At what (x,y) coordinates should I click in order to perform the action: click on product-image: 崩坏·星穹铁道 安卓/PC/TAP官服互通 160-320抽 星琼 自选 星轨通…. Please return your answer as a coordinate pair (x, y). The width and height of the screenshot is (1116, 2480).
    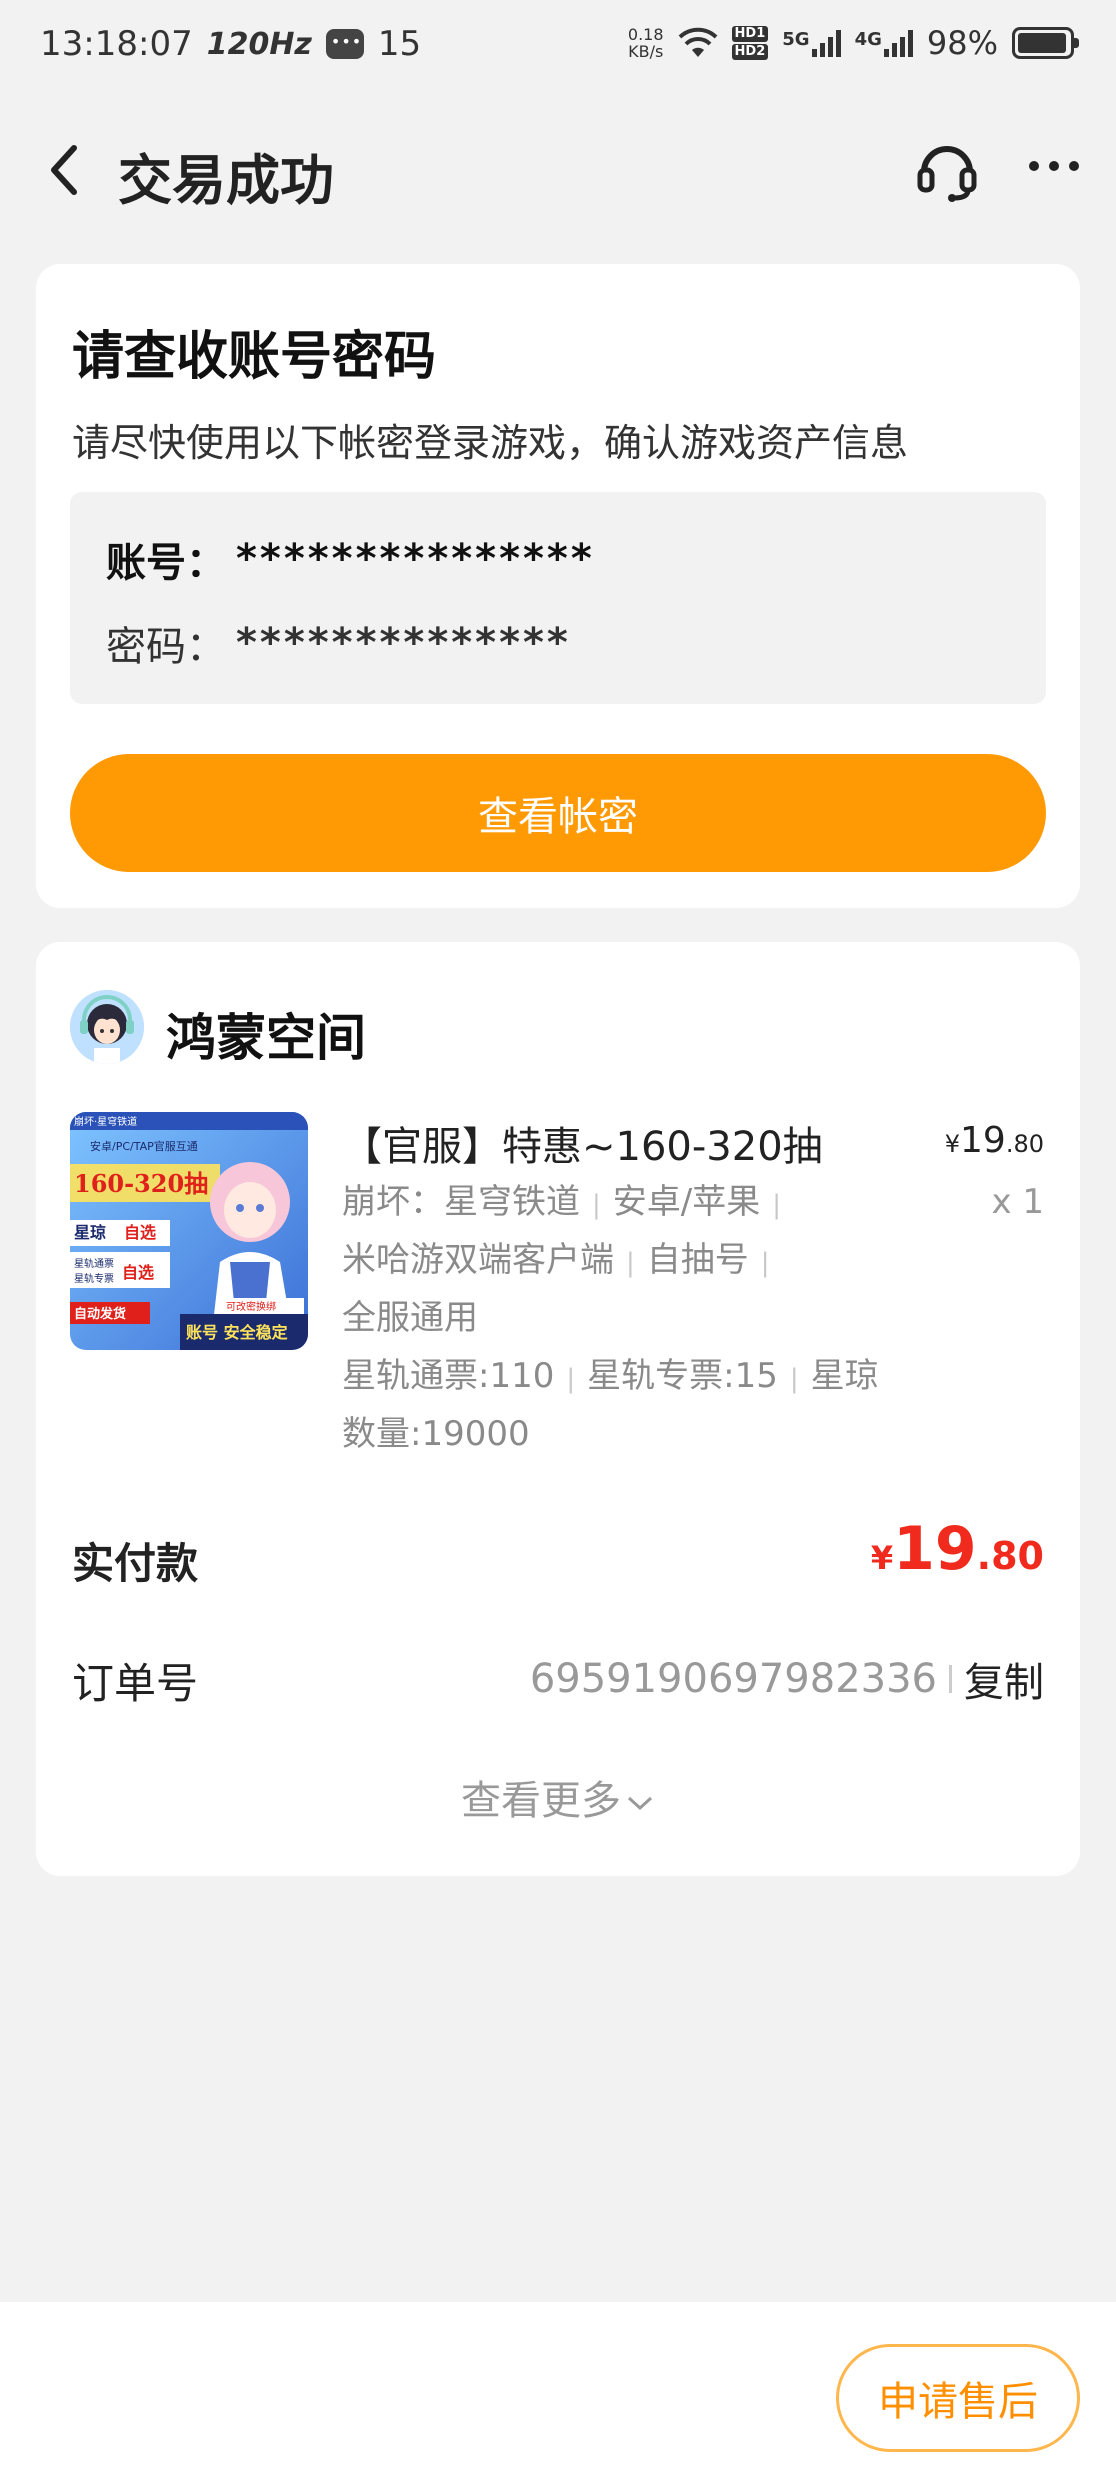
    Looking at the image, I should click on (189, 1231).